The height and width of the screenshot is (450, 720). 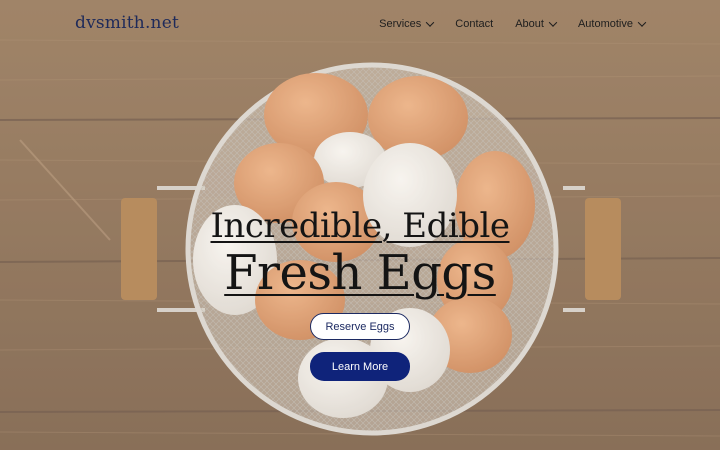 I want to click on nav-item-about: About, so click(x=536, y=24).